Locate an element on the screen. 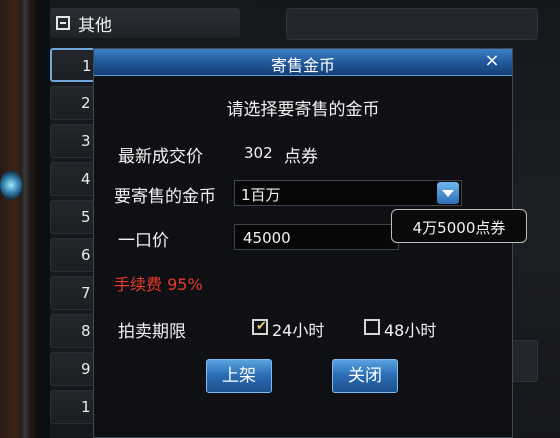 This screenshot has width=560, height=438. sell-amount-value: 1百万 is located at coordinates (261, 195).